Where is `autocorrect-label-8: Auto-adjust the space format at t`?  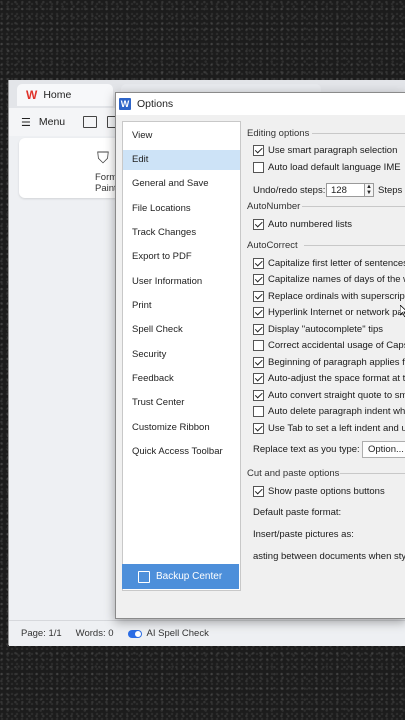
autocorrect-label-8: Auto-adjust the space format at t is located at coordinates (336, 378).